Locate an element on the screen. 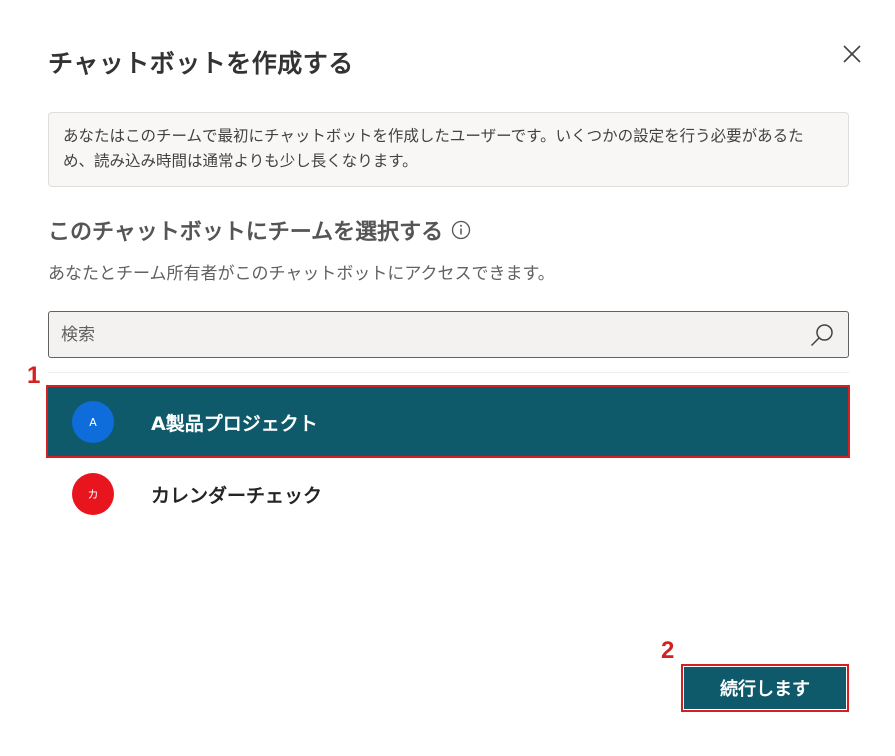 Image resolution: width=895 pixels, height=756 pixels. search-icon is located at coordinates (822, 335).